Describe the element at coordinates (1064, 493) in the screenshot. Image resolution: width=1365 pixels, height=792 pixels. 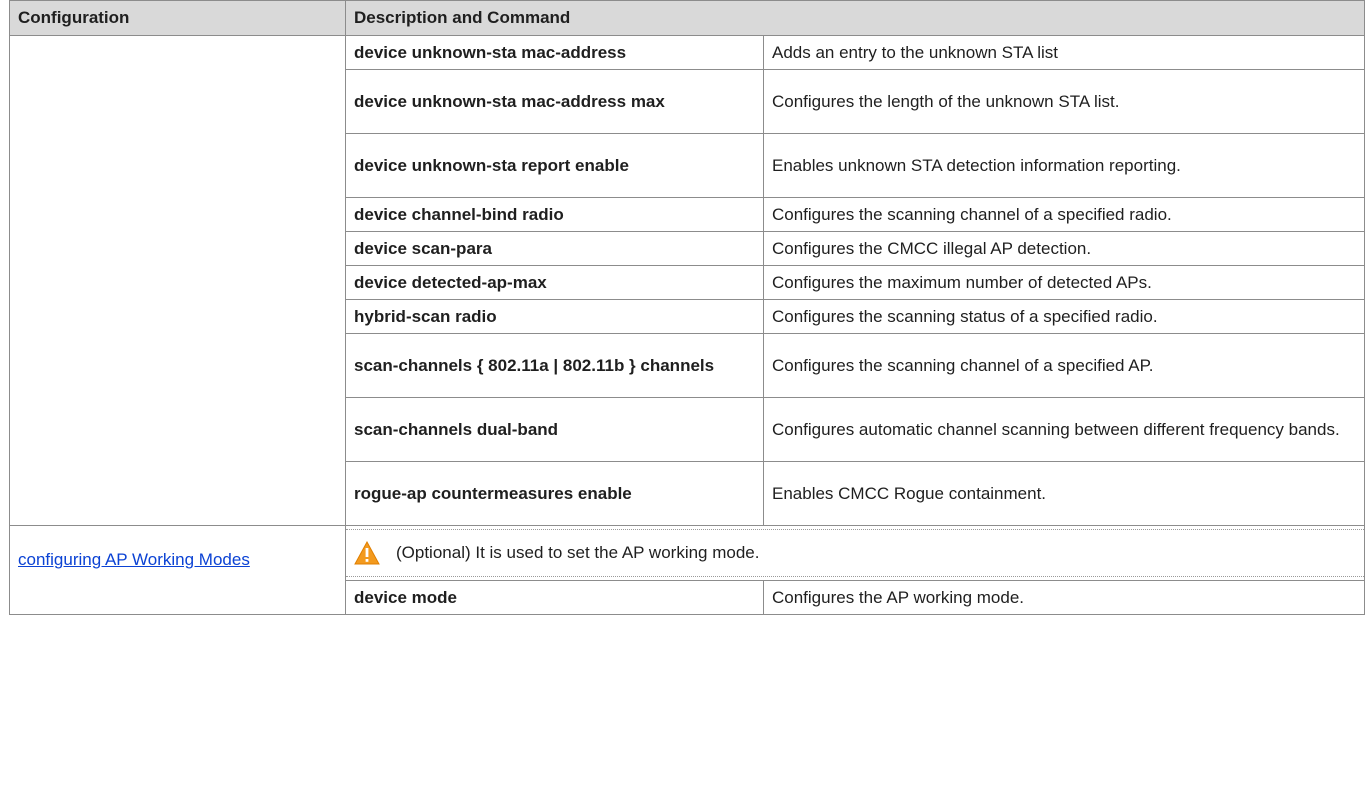
I see `description-cell: Enables CMCC Rogue containment.` at that location.